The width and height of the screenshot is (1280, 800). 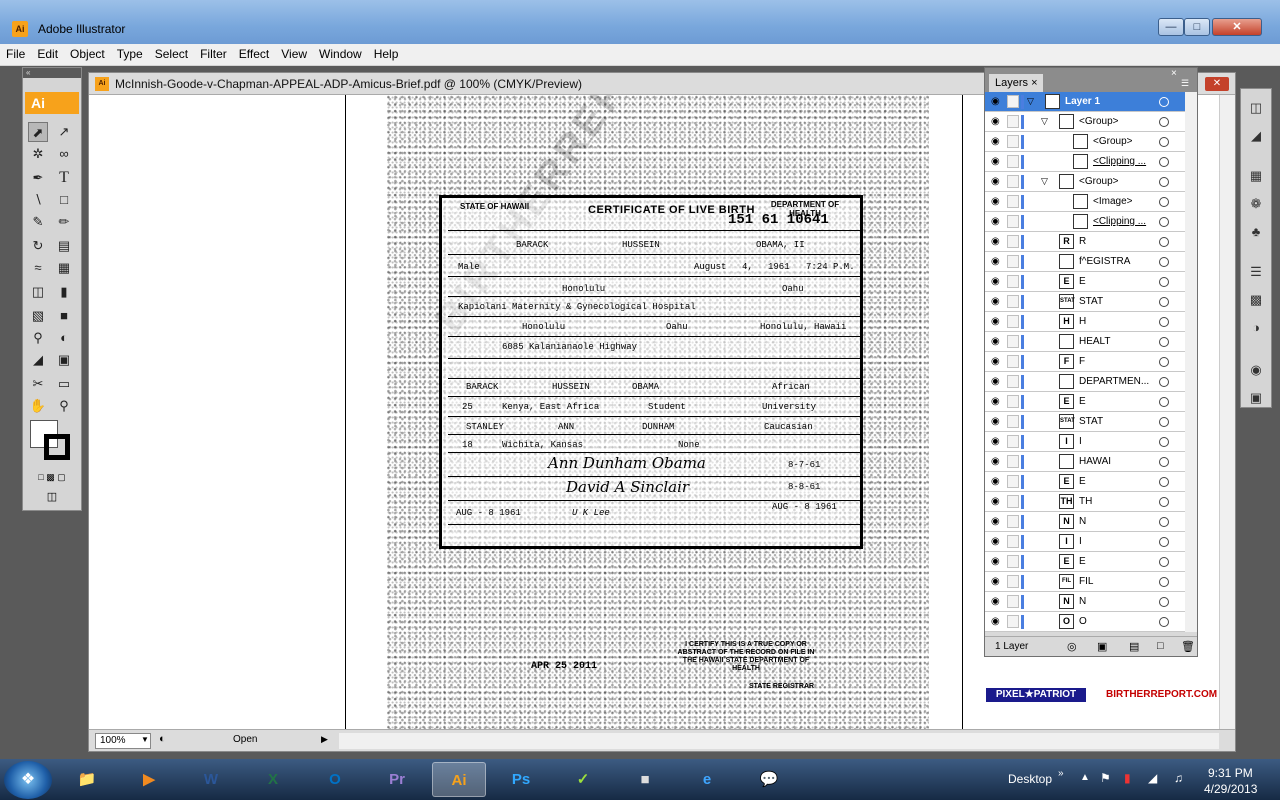 What do you see at coordinates (1085, 462) in the screenshot?
I see `layer-row: ◉ HAWAI` at bounding box center [1085, 462].